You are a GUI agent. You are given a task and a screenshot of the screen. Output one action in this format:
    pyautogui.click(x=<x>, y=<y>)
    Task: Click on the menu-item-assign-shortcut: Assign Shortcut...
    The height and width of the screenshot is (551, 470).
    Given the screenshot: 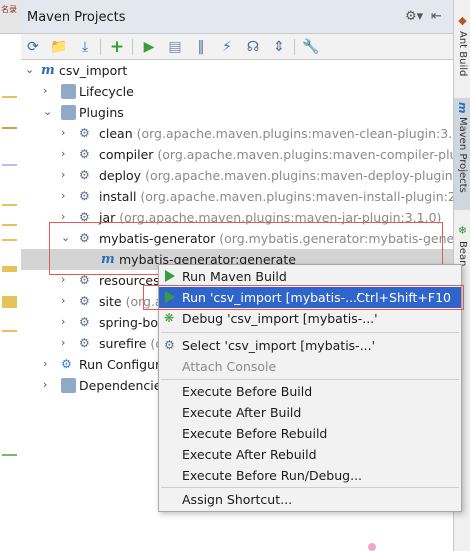 What is the action you would take?
    pyautogui.click(x=310, y=499)
    